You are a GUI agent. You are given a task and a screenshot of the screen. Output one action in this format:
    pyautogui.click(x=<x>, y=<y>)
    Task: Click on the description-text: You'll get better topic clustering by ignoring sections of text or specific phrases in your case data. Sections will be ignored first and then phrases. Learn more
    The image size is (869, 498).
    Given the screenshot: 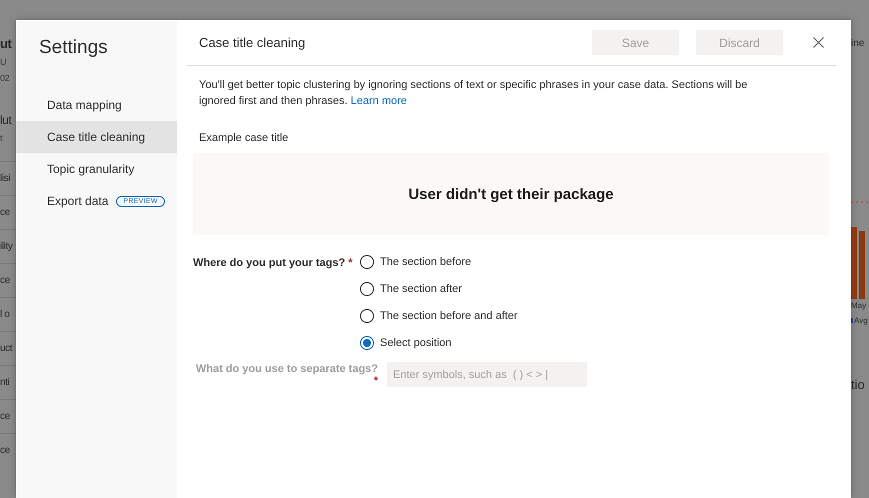 What is the action you would take?
    pyautogui.click(x=473, y=93)
    